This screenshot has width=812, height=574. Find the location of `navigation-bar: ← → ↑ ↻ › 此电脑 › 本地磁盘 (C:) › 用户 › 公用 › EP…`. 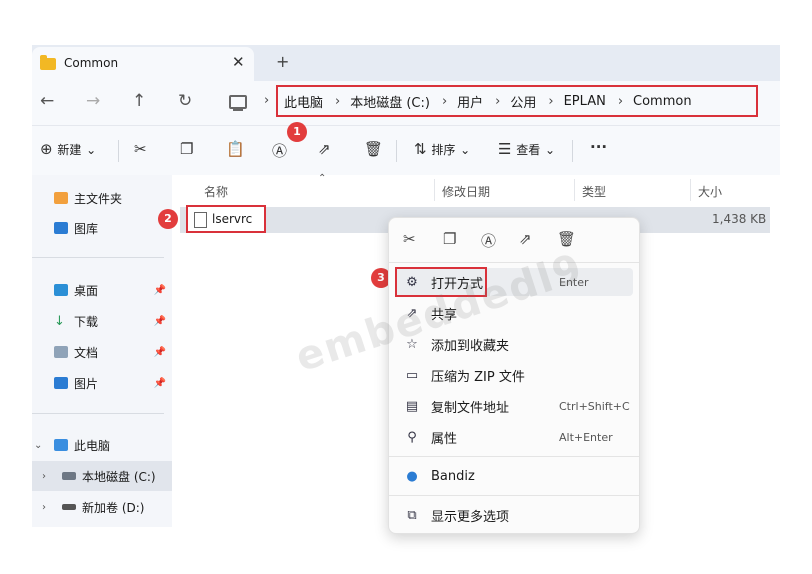

navigation-bar: ← → ↑ ↻ › 此电脑 › 本地磁盘 (C:) › 用户 › 公用 › EP… is located at coordinates (406, 103).